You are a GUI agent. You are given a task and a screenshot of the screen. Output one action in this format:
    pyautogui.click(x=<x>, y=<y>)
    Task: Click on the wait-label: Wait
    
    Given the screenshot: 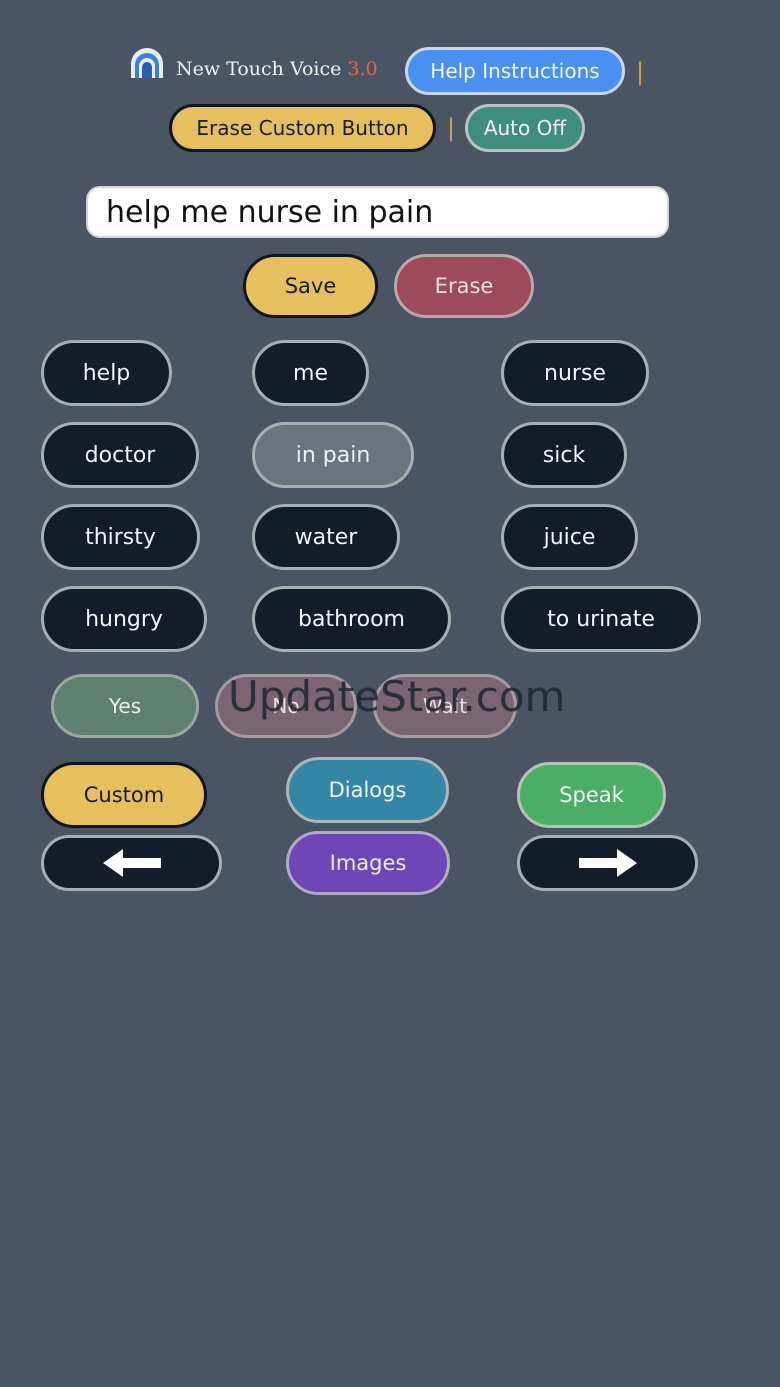 What is the action you would take?
    pyautogui.click(x=445, y=706)
    